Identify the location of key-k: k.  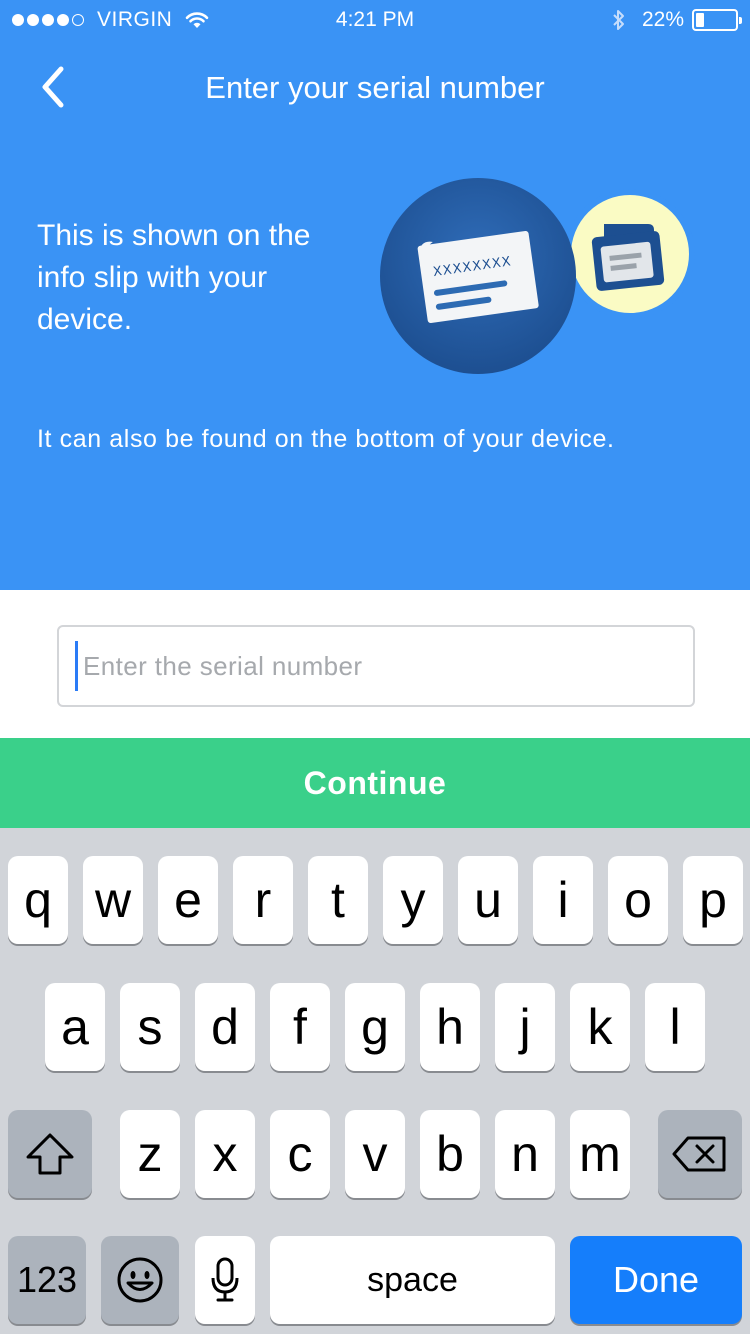
(600, 1027).